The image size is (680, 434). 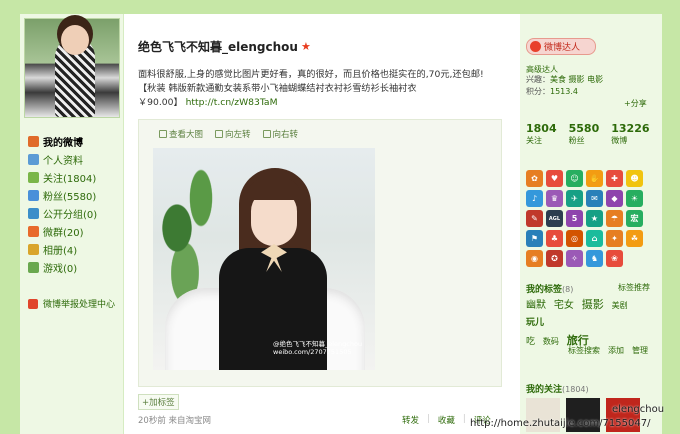 I want to click on medal-icon: ✉, so click(x=594, y=198).